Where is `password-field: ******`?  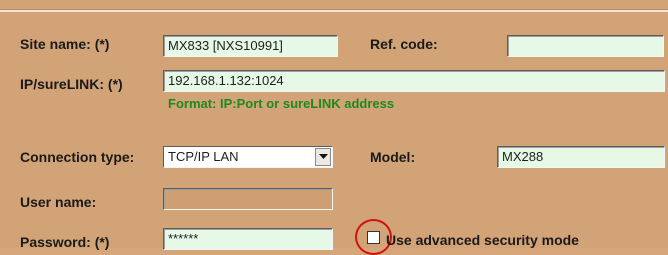 password-field: ****** is located at coordinates (248, 239).